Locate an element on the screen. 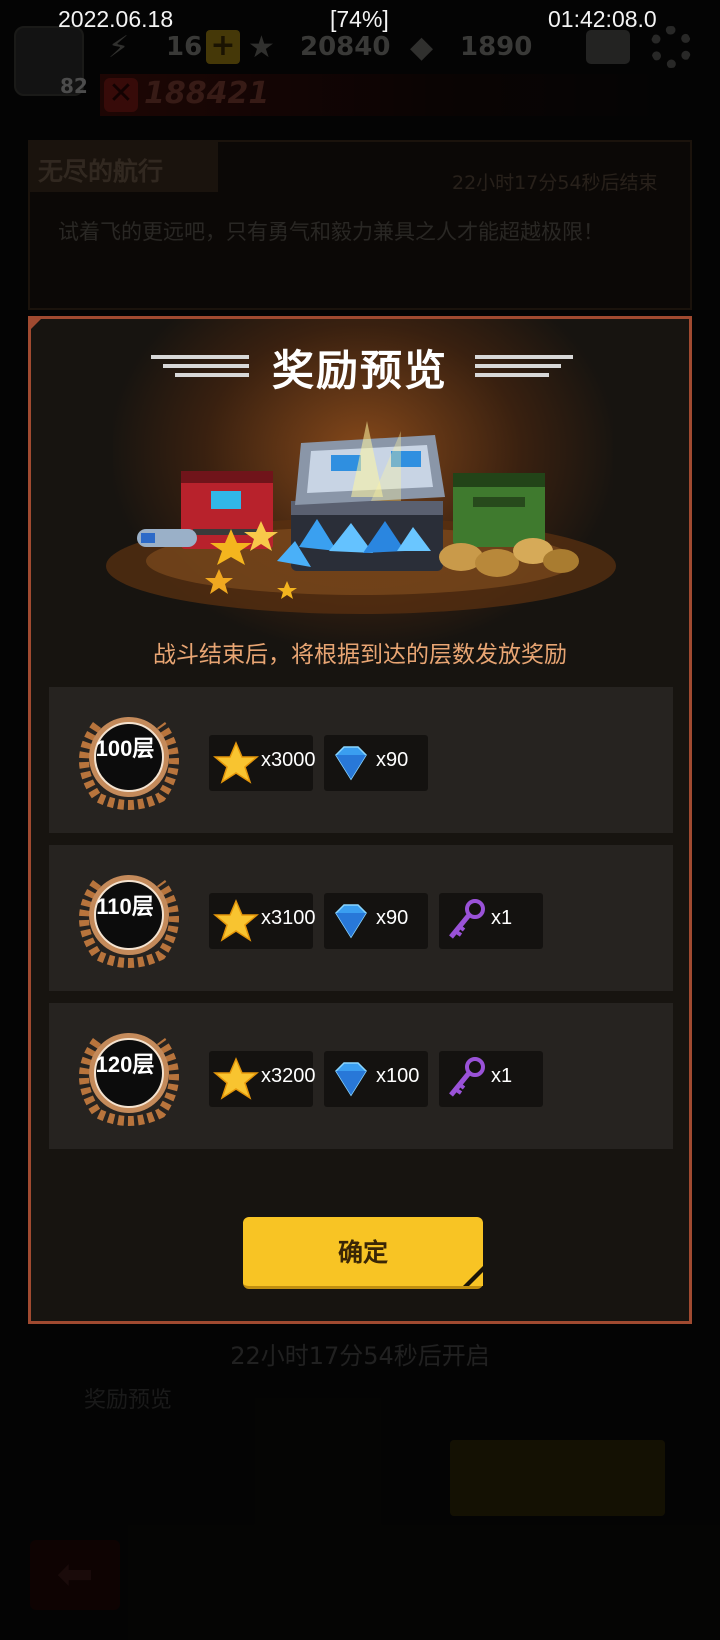 This screenshot has height=1640, width=720. open-timer: 22小时17分54秒后开启 is located at coordinates (360, 1356).